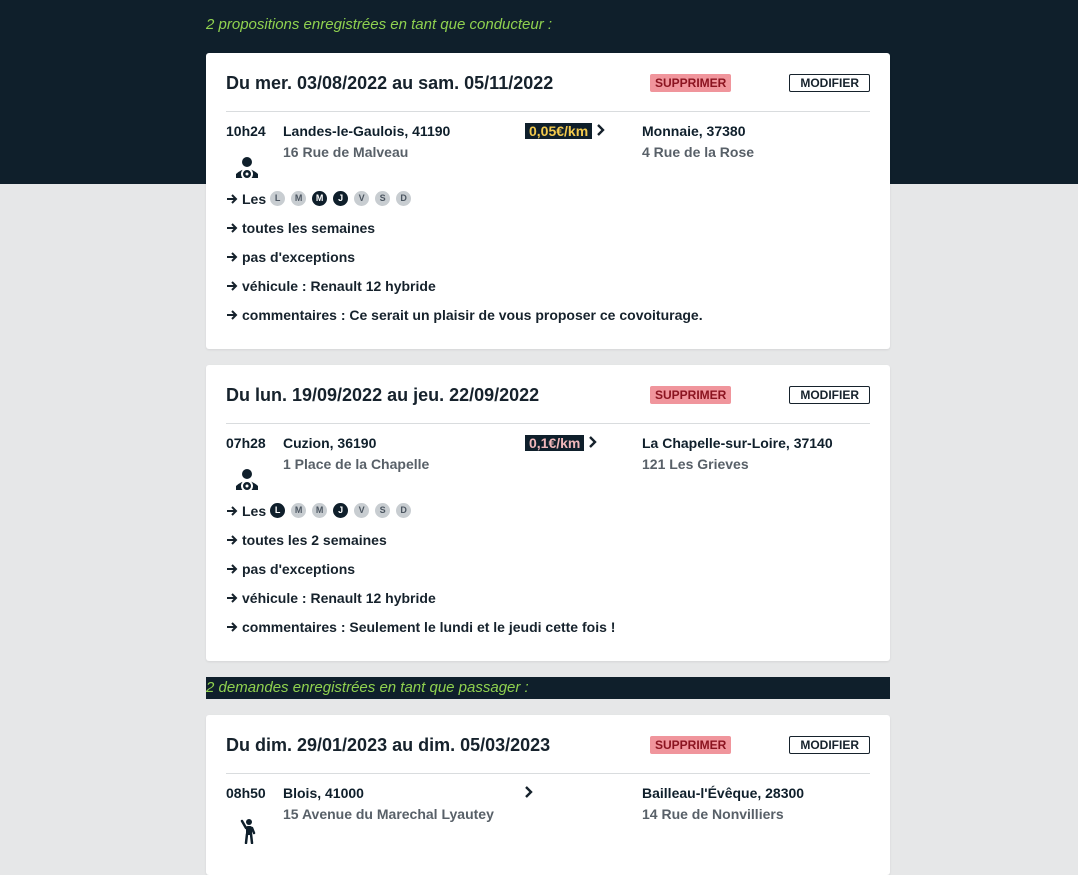  Describe the element at coordinates (388, 745) in the screenshot. I see `card-title: Du dim. 29/01/2023 au dim. 05/03/2023` at that location.